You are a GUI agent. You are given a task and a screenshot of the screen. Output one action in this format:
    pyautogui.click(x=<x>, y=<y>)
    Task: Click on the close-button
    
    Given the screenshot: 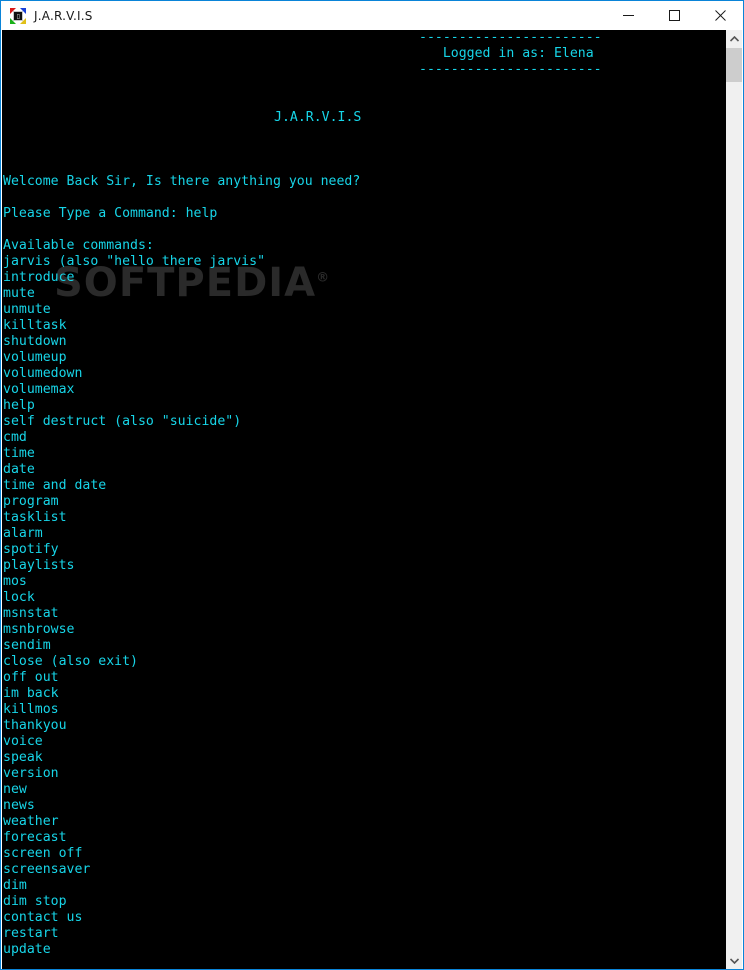 What is the action you would take?
    pyautogui.click(x=720, y=15)
    